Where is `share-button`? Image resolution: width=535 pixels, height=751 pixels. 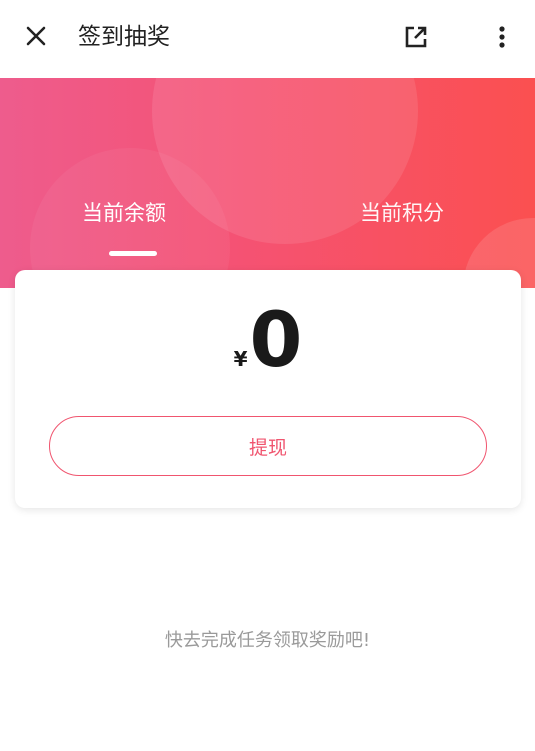 share-button is located at coordinates (416, 37).